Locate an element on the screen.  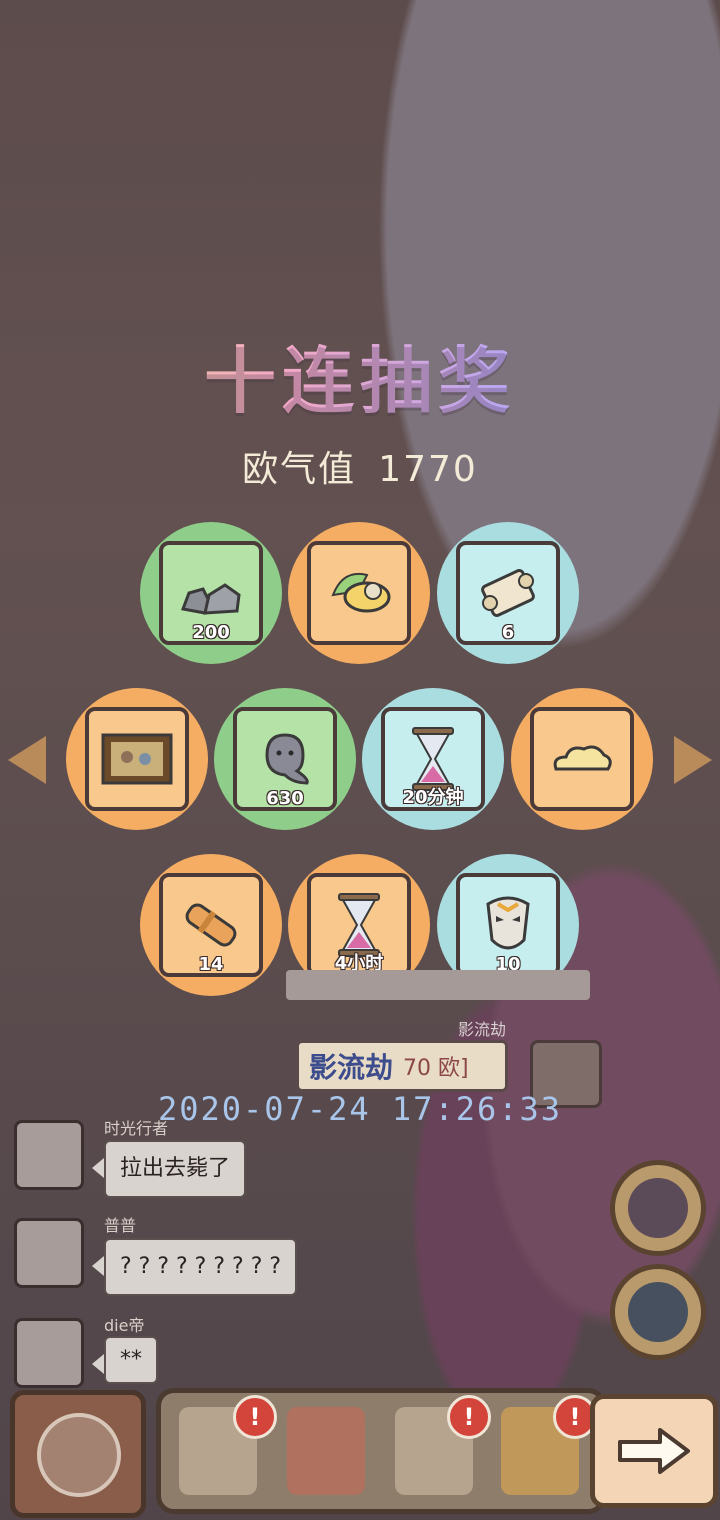
luck-value: 1770 is located at coordinates (428, 469).